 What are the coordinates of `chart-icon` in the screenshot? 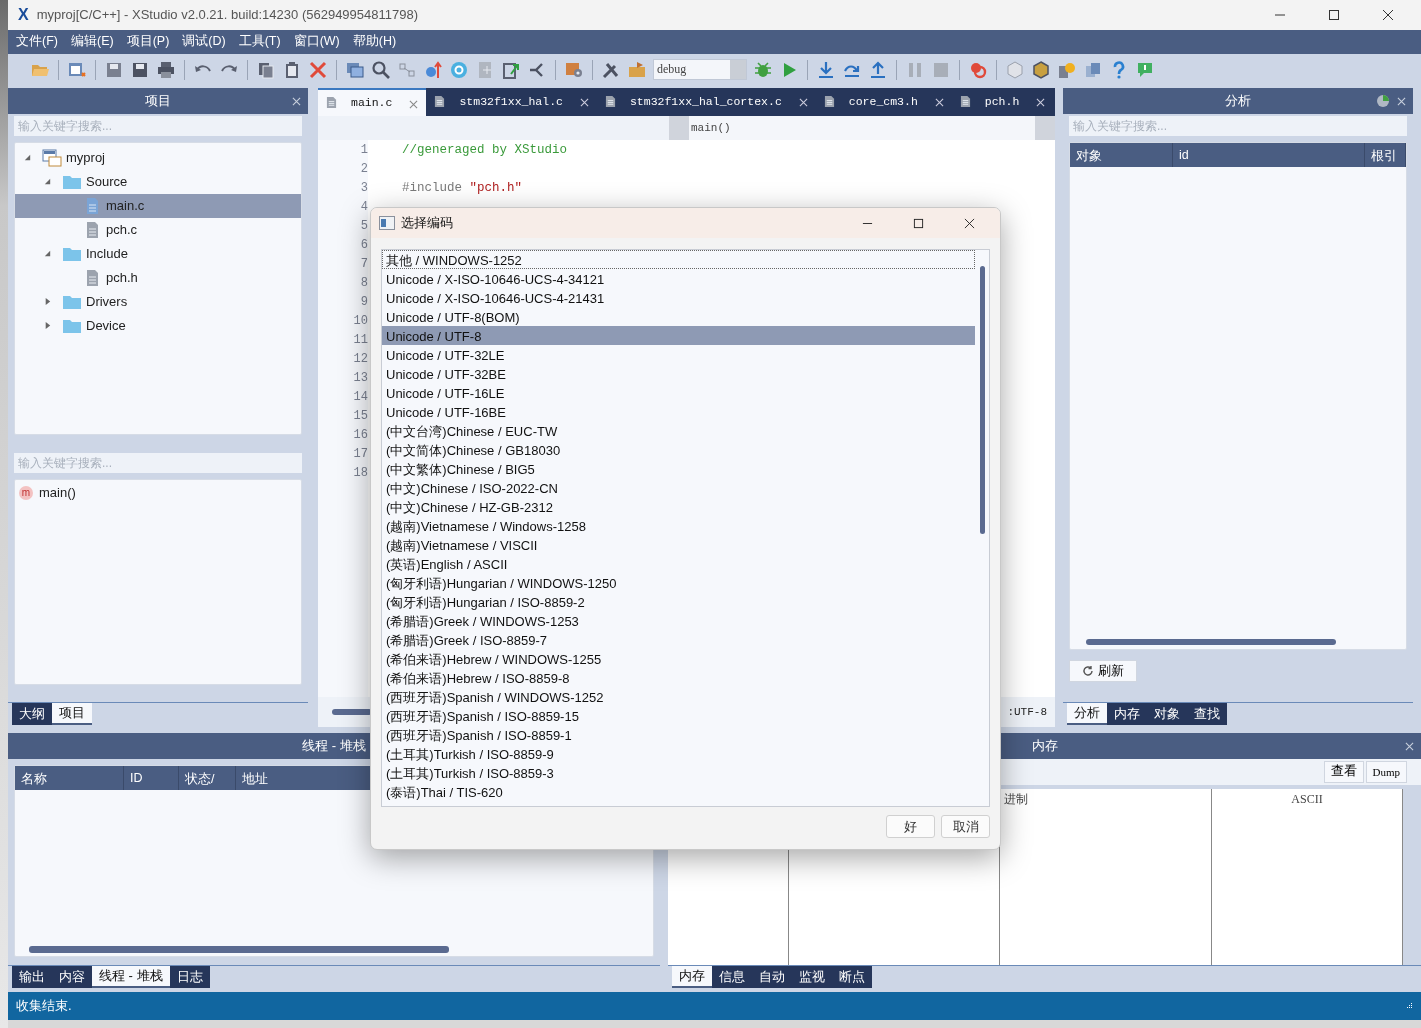 It's located at (1383, 100).